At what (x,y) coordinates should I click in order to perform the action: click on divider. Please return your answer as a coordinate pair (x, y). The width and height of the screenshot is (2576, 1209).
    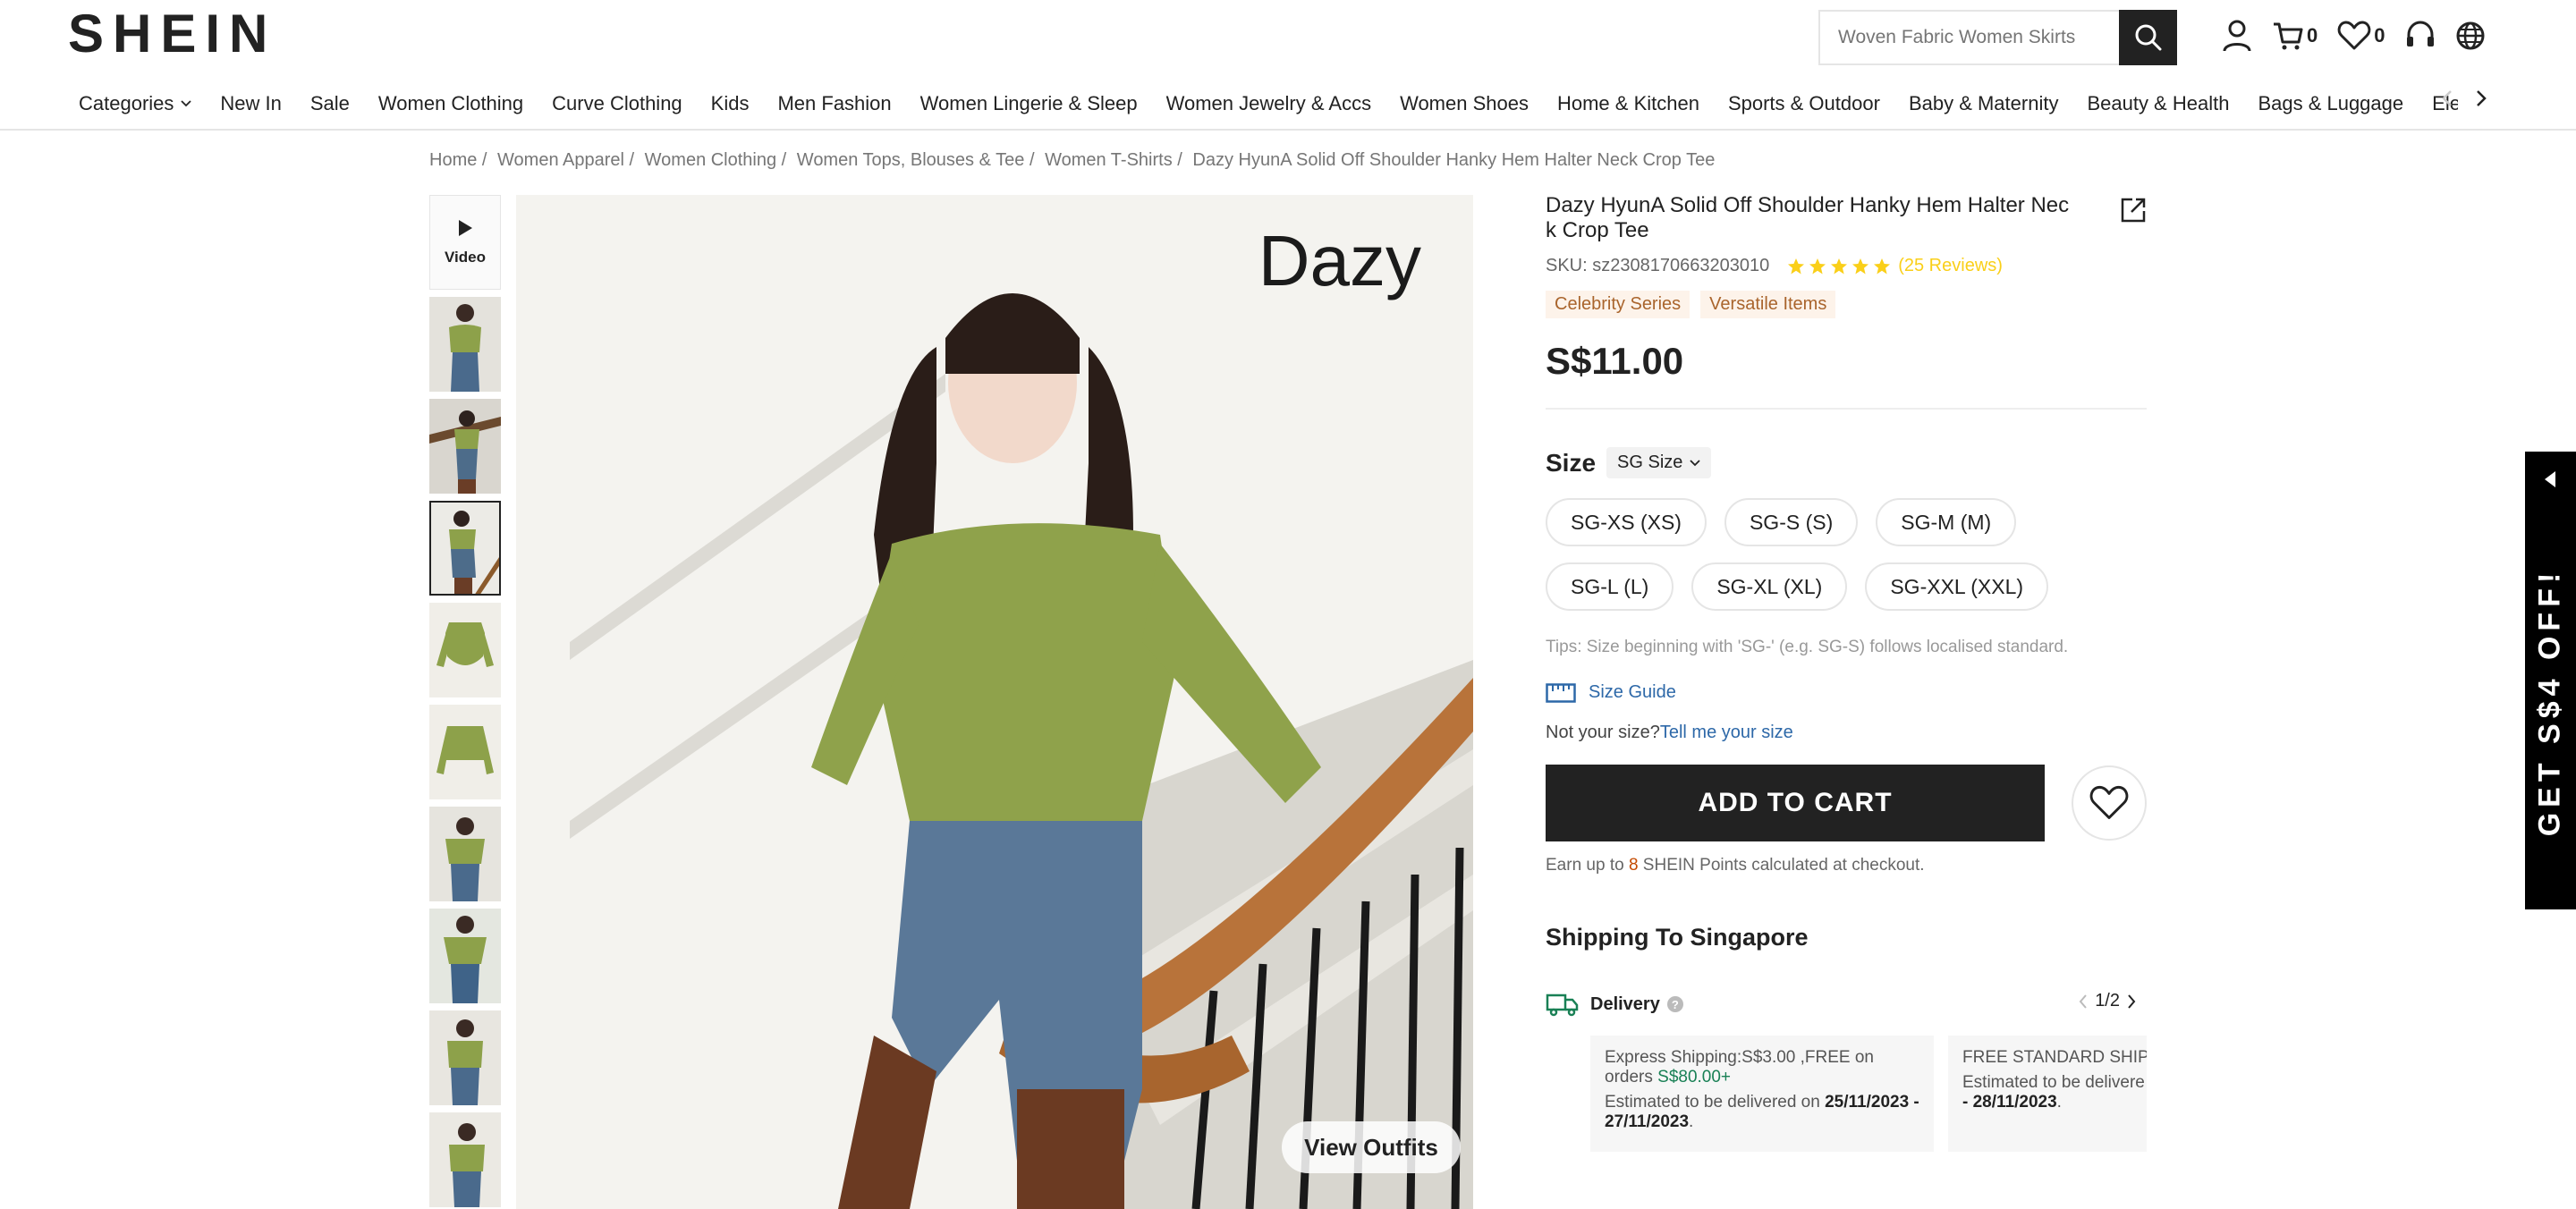
    Looking at the image, I should click on (1846, 409).